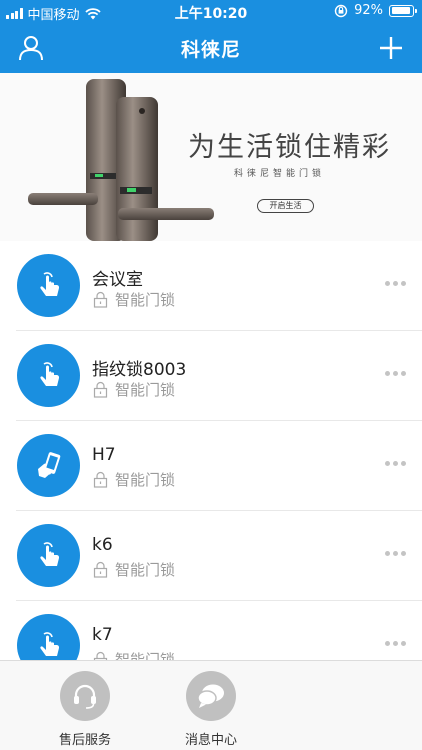  What do you see at coordinates (102, 545) in the screenshot?
I see `device-name: k6` at bounding box center [102, 545].